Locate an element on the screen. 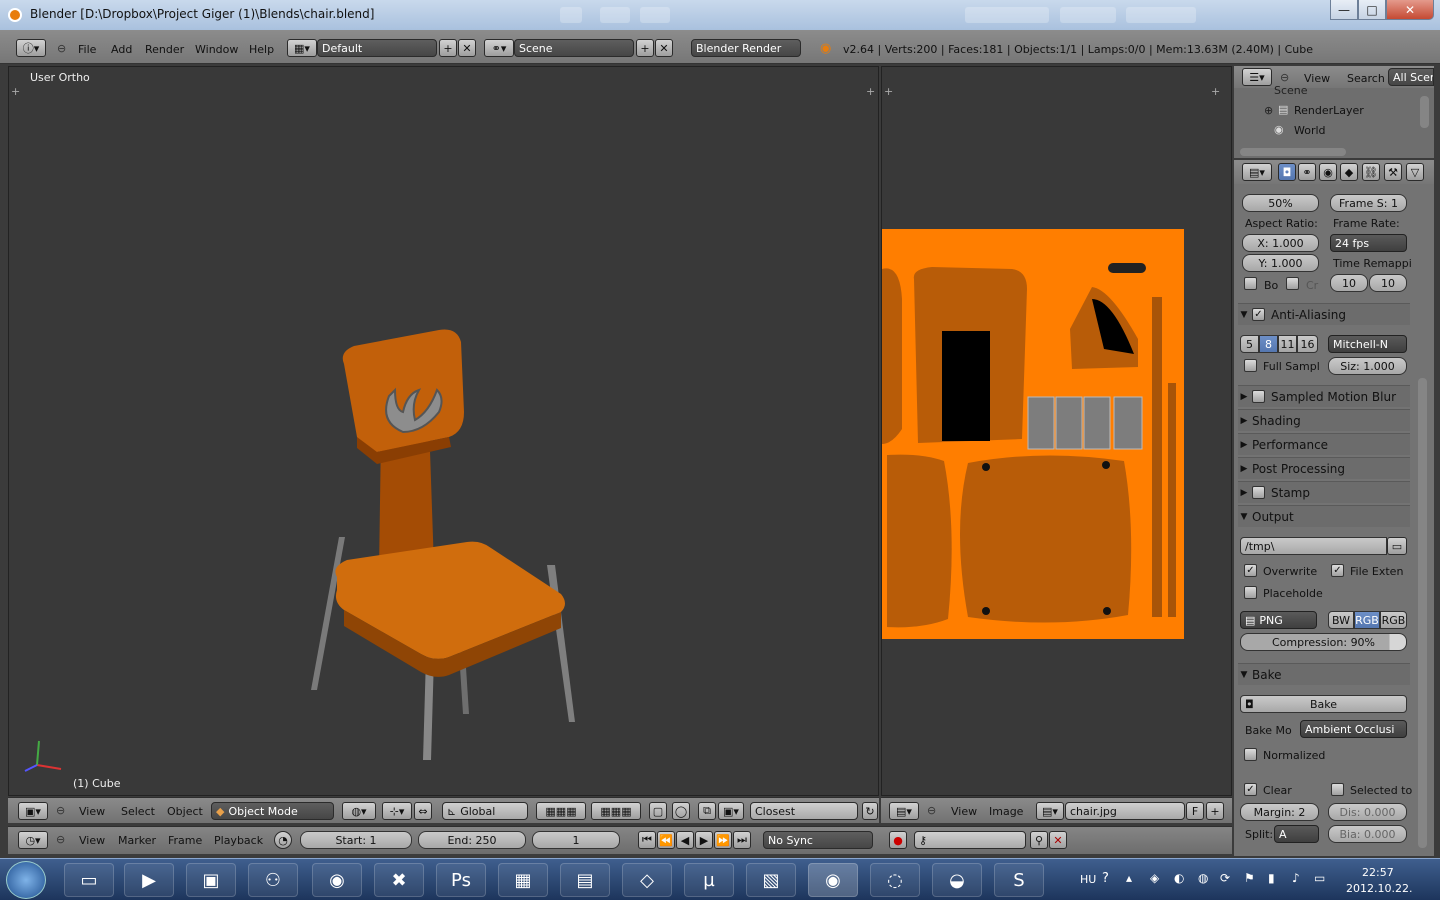 The width and height of the screenshot is (1440, 900). start-frame-field: Start: 1 is located at coordinates (356, 840).